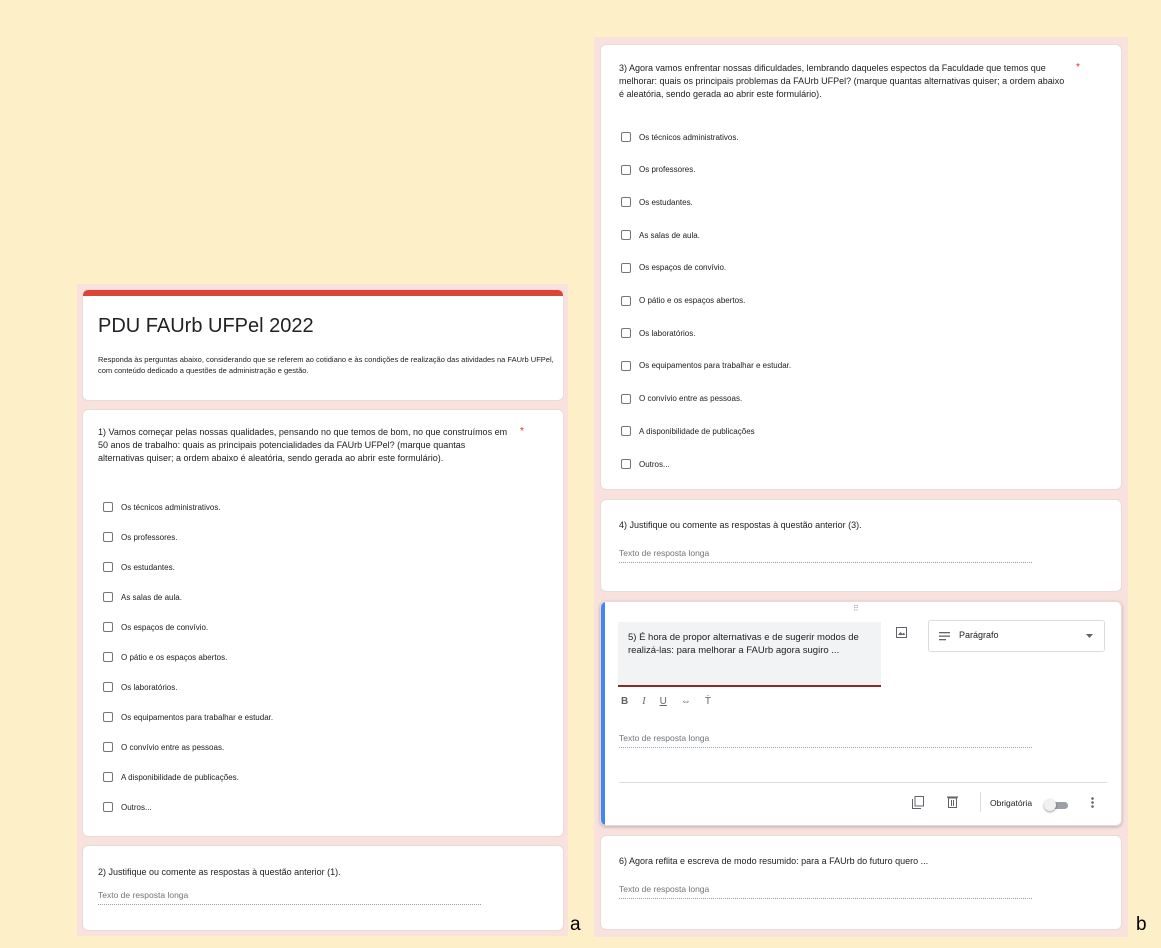 This screenshot has height=948, width=1161. What do you see at coordinates (643, 701) in the screenshot?
I see `italic-button: I` at bounding box center [643, 701].